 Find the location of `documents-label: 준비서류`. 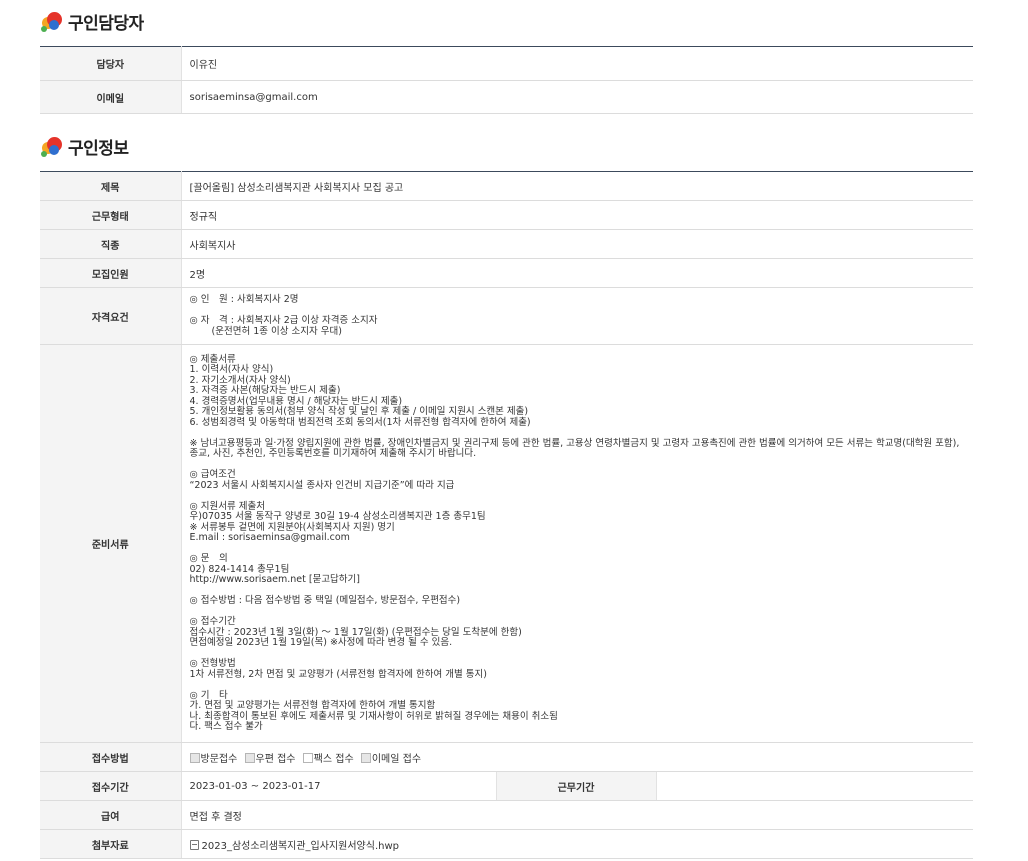

documents-label: 준비서류 is located at coordinates (111, 543).